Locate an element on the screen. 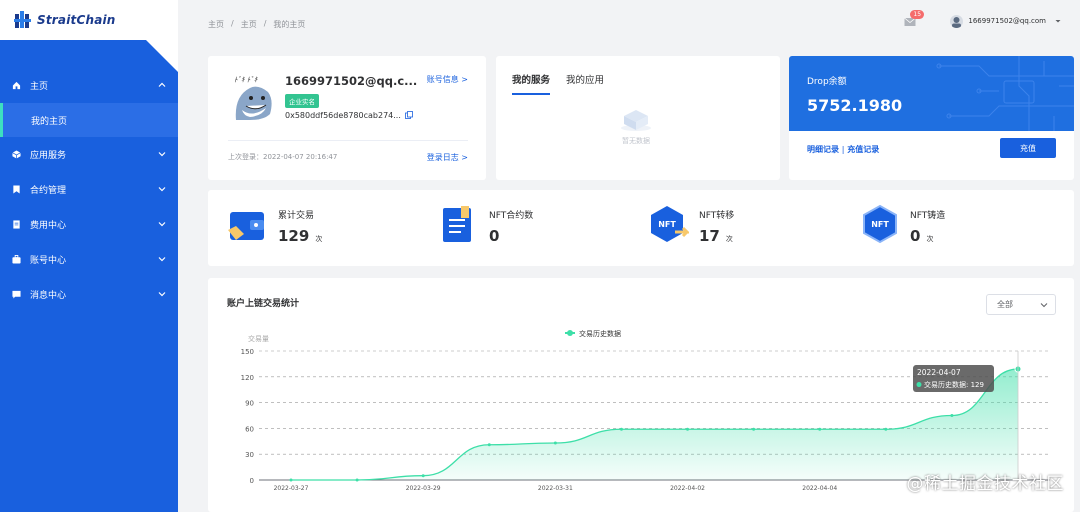  nft-mint-icon: NFT is located at coordinates (880, 224).